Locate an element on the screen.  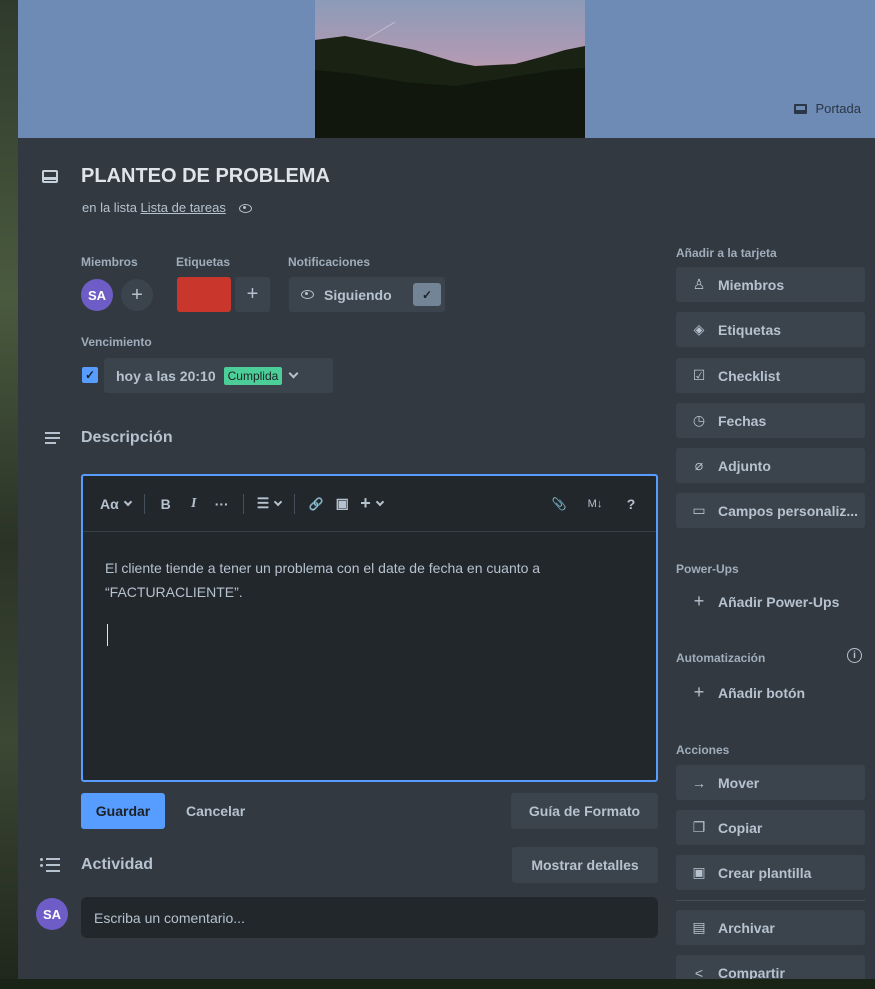
actions-label: Acciones is located at coordinates (703, 750).